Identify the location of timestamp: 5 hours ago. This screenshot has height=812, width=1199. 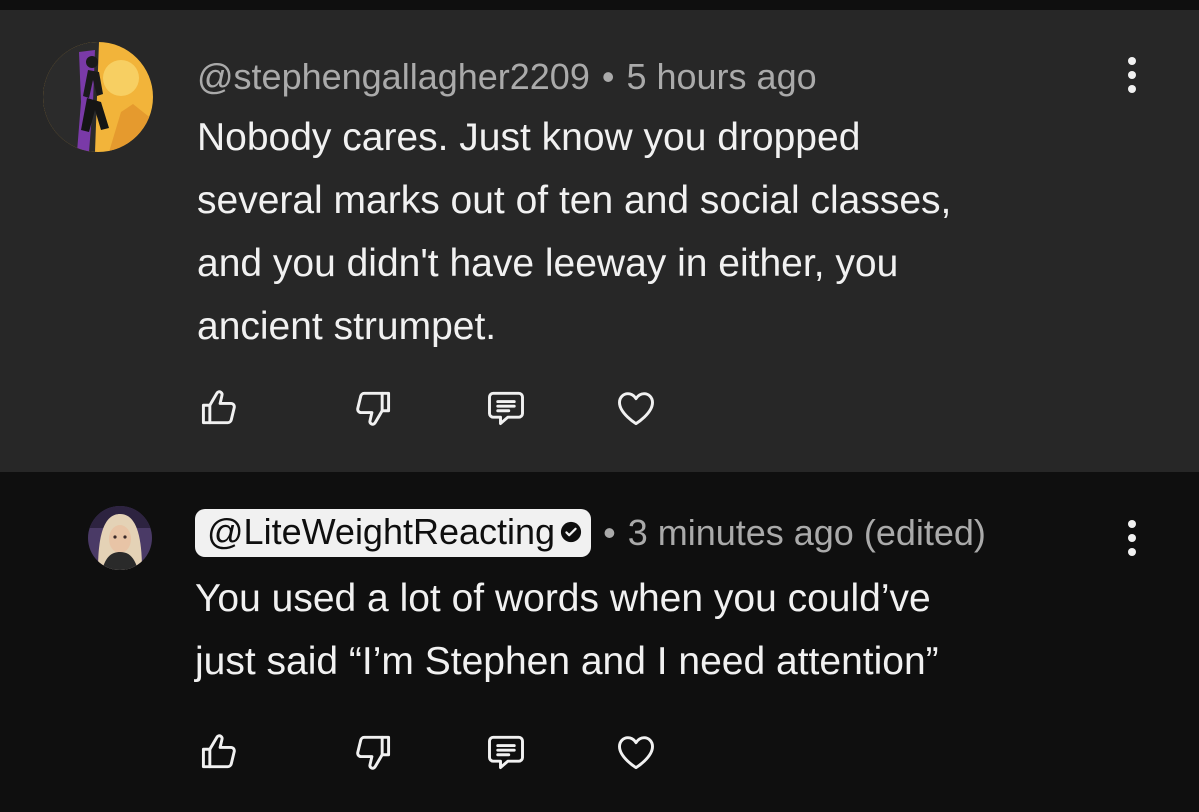
(721, 77).